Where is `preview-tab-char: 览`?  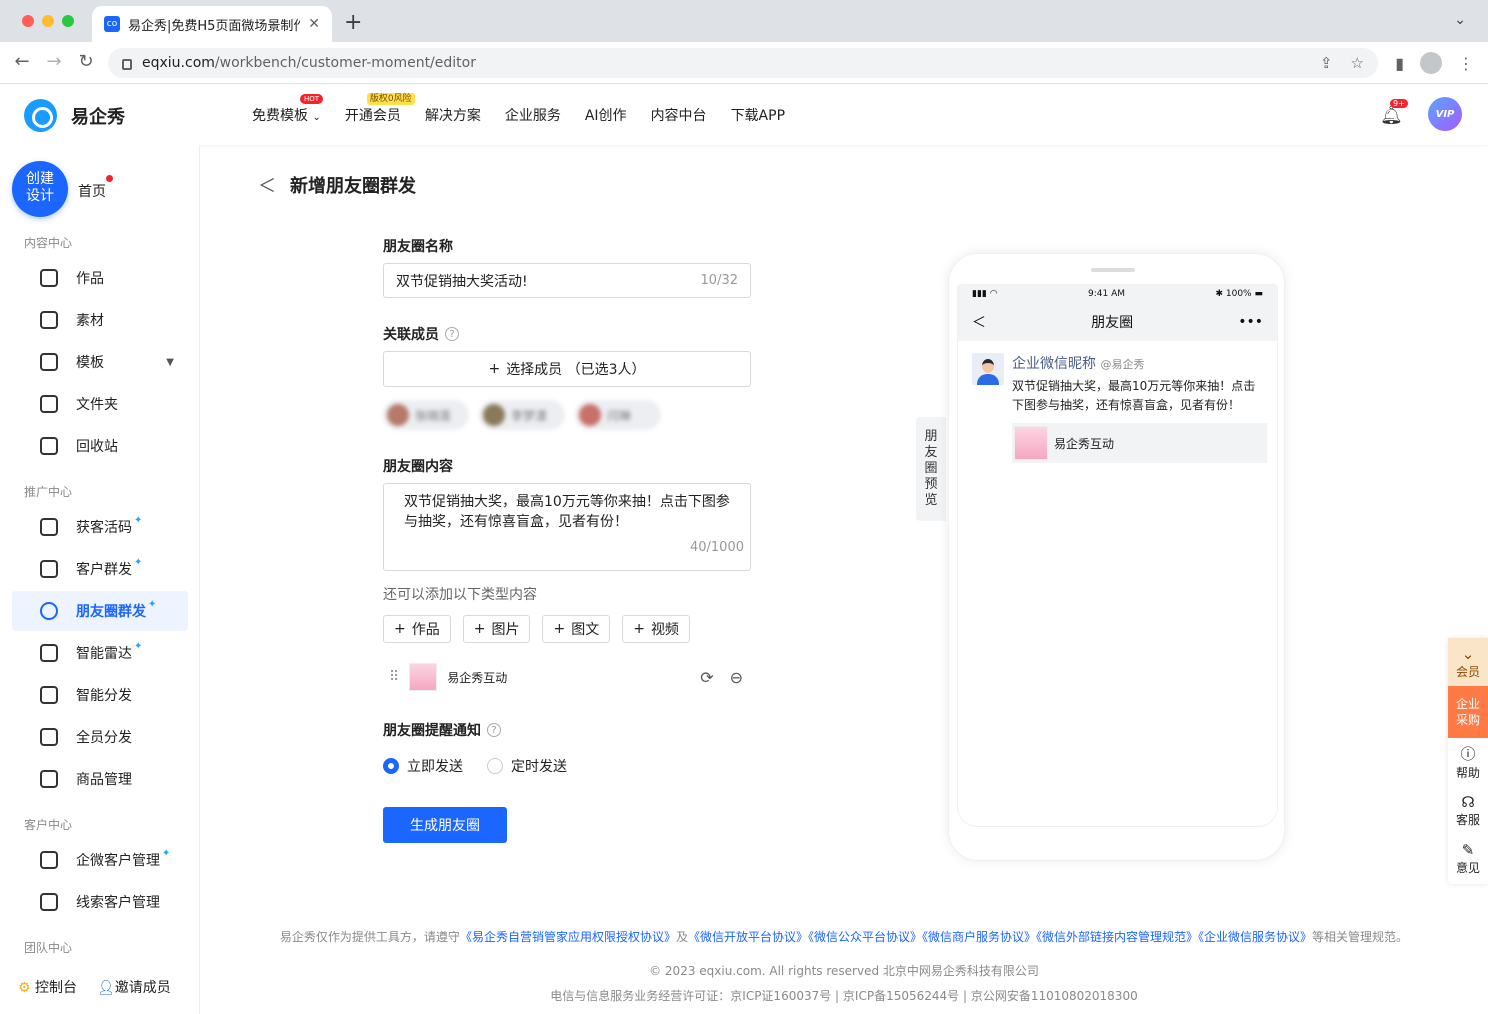
preview-tab-char: 览 is located at coordinates (931, 500).